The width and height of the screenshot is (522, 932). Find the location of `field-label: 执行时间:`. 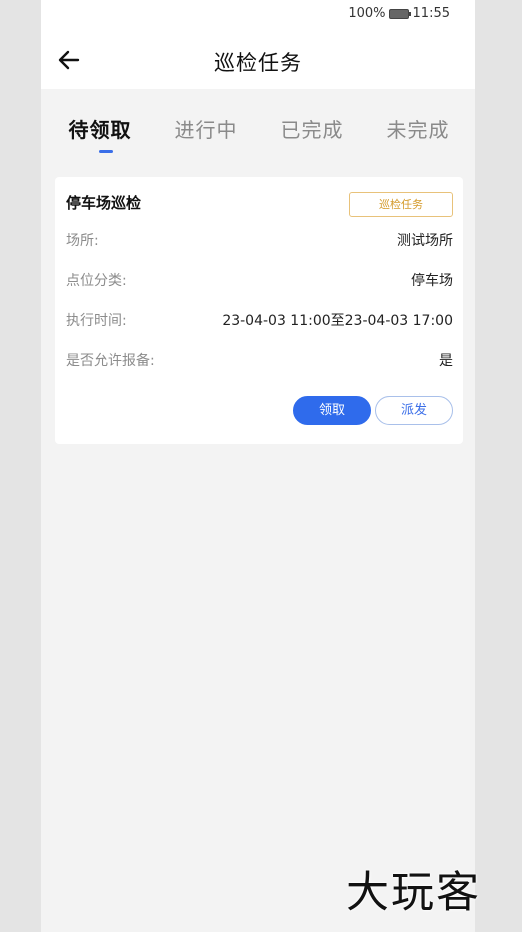

field-label: 执行时间: is located at coordinates (96, 321).